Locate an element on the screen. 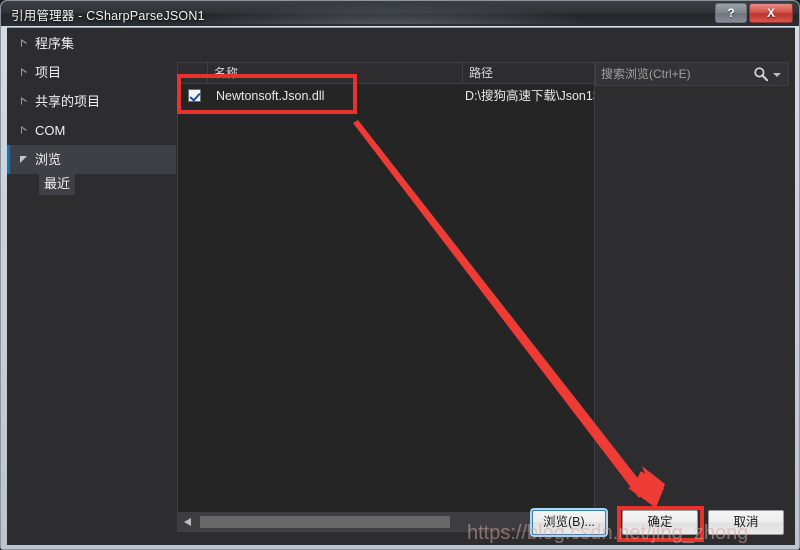 Image resolution: width=800 pixels, height=550 pixels. table-row: Newtonsoft.Json.dll D:\搜狗高速下载\Json13 is located at coordinates (386, 96).